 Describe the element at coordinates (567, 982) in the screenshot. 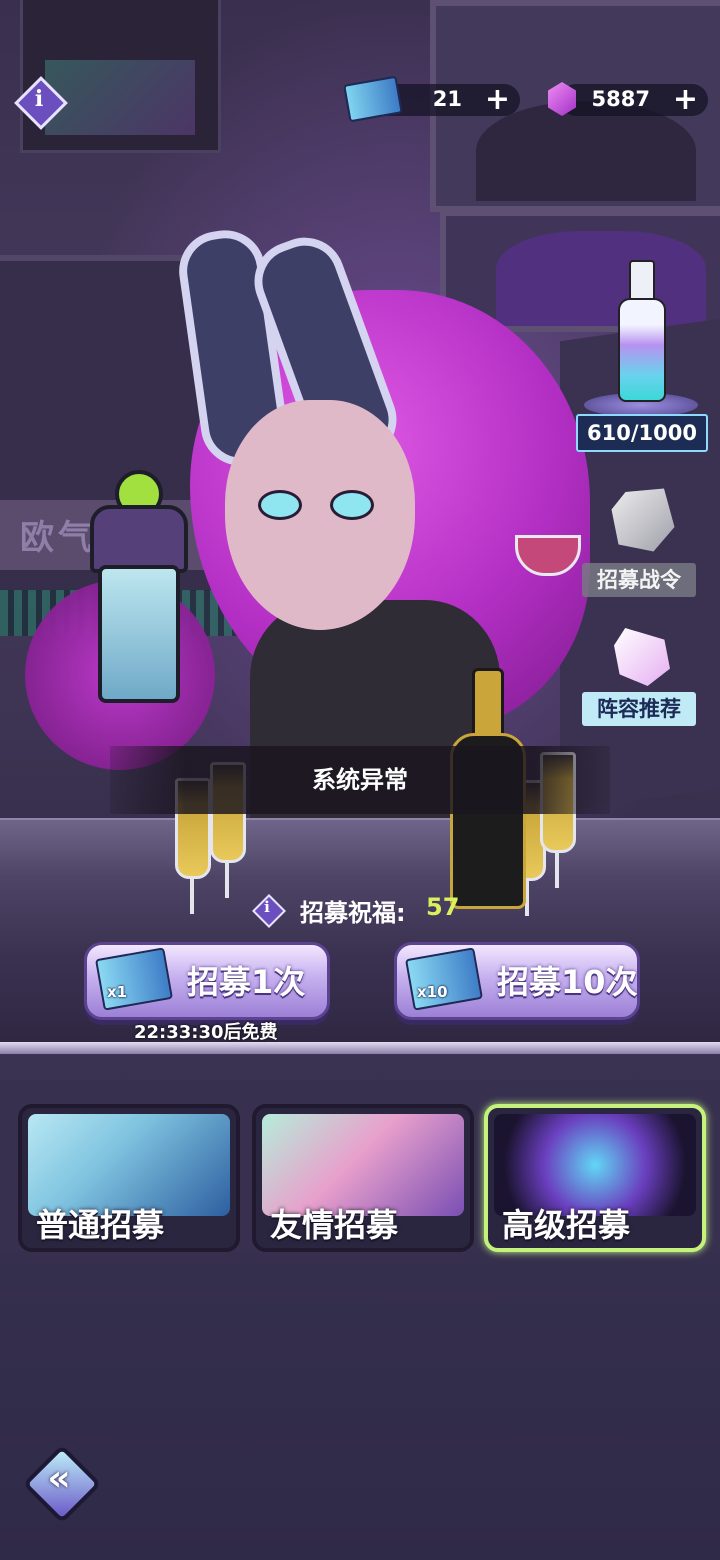

I see `recruit-ten-label: 招募10次` at that location.